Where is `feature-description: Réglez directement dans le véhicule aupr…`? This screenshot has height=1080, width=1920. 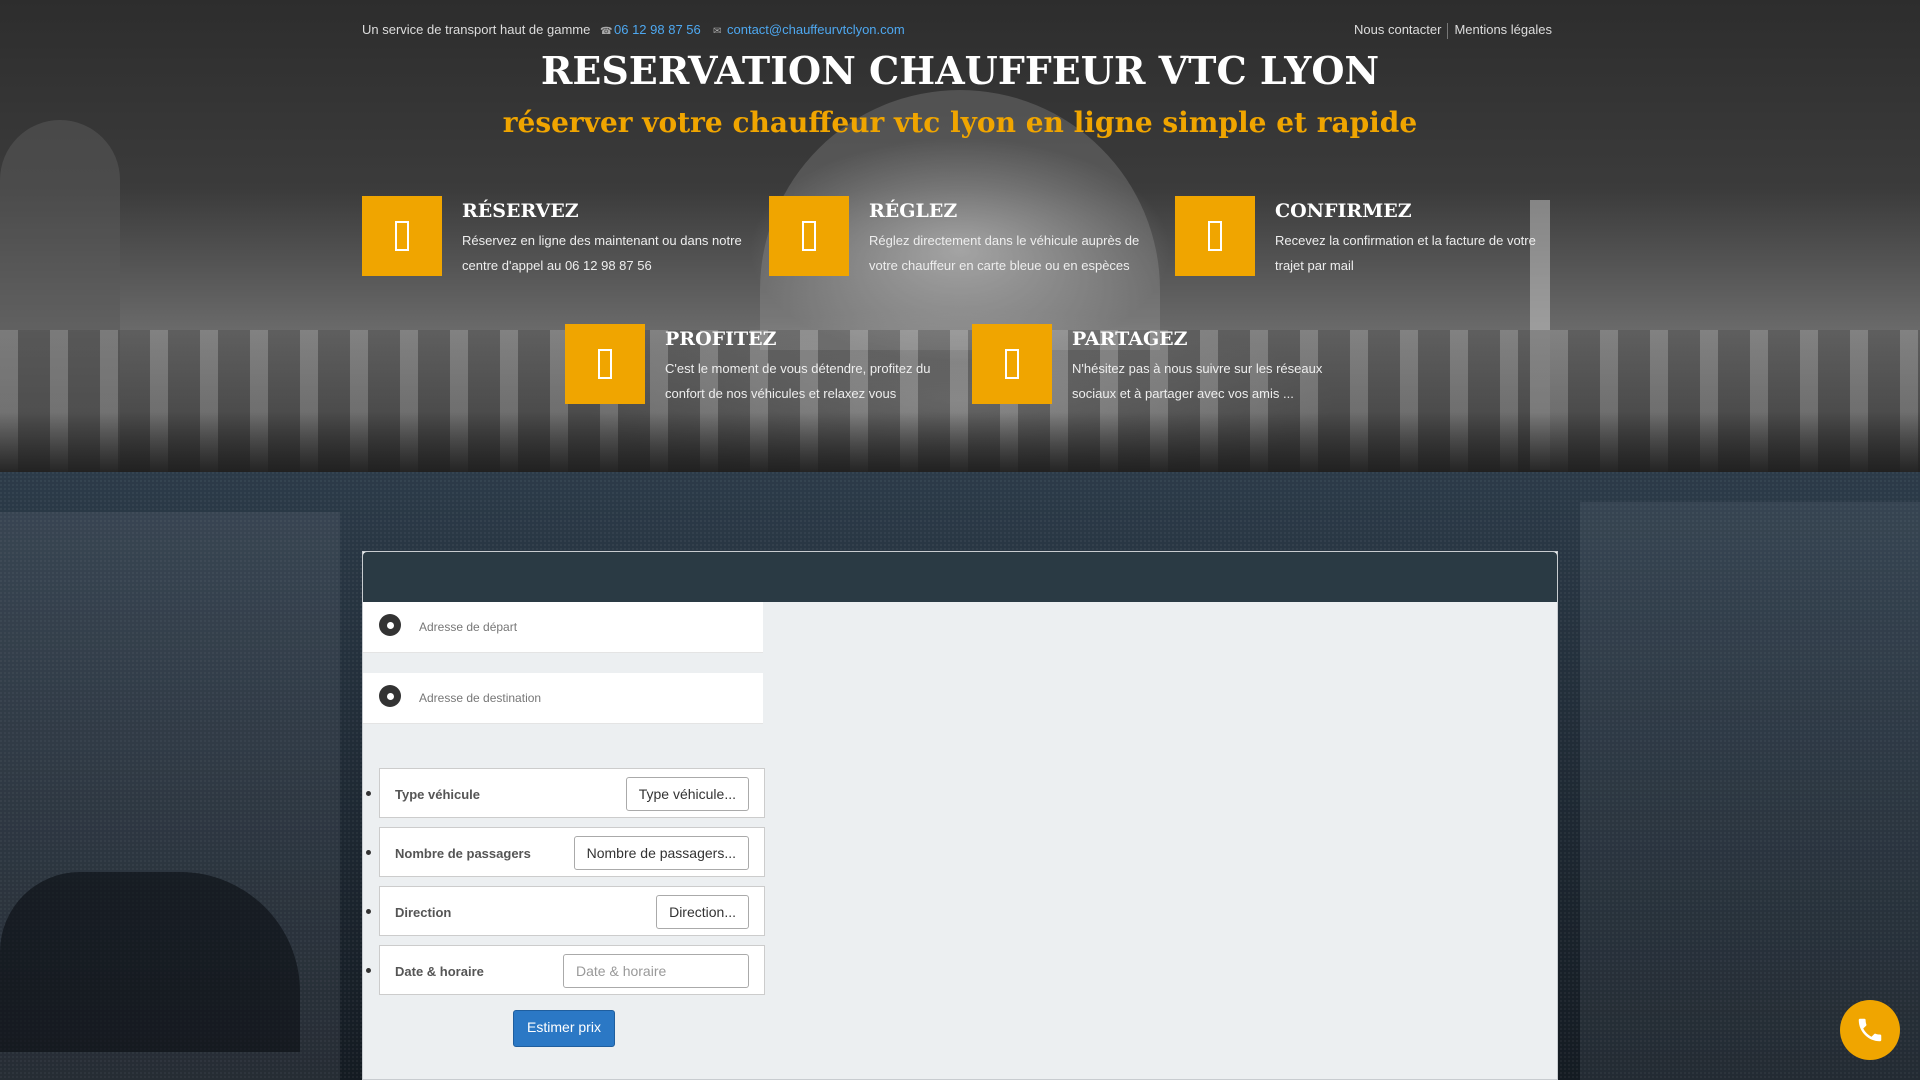
feature-description: Réglez directement dans le véhicule aupr… is located at coordinates (1004, 253).